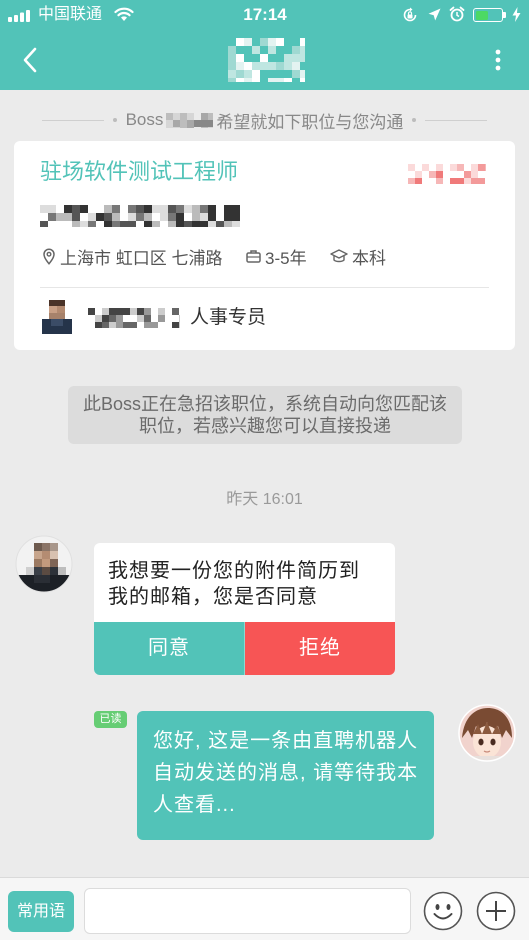 The width and height of the screenshot is (529, 940). I want to click on carrier-name: 中国联通, so click(70, 14).